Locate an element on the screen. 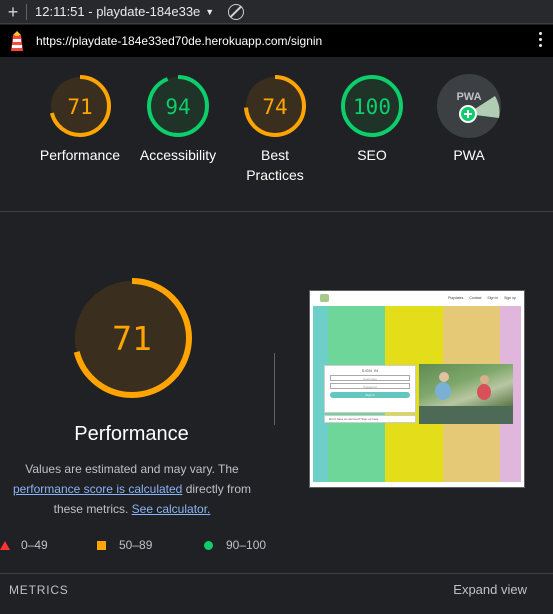 The height and width of the screenshot is (614, 553). gauge-ring: 74 is located at coordinates (275, 106).